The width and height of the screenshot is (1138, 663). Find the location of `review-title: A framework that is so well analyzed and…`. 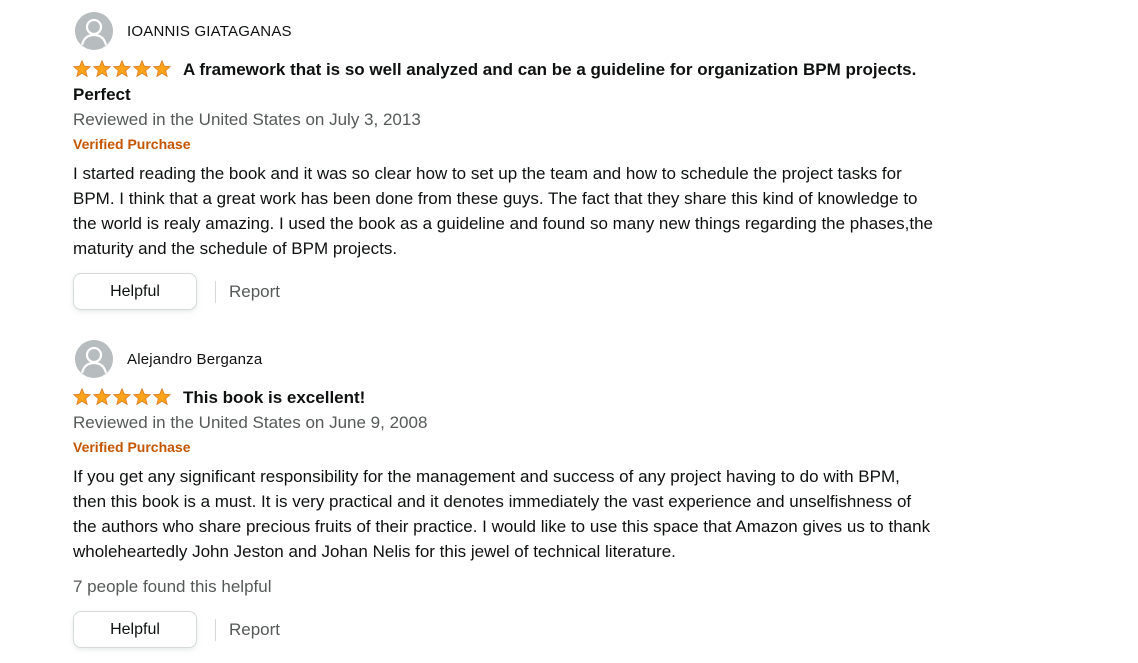

review-title: A framework that is so well analyzed and… is located at coordinates (494, 82).